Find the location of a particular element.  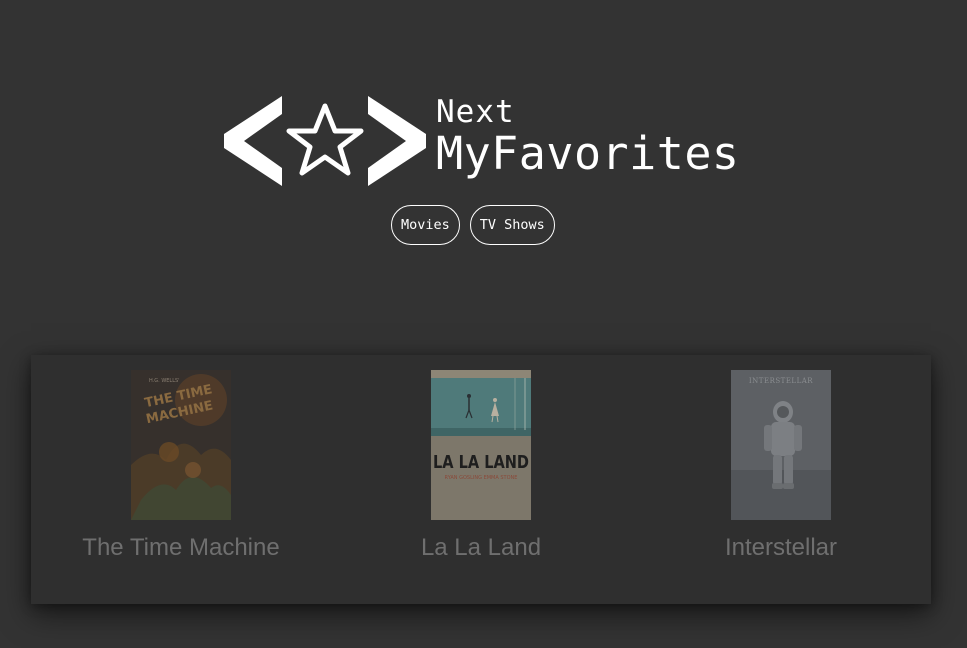

app-title-line2: MyFavorites is located at coordinates (588, 153).